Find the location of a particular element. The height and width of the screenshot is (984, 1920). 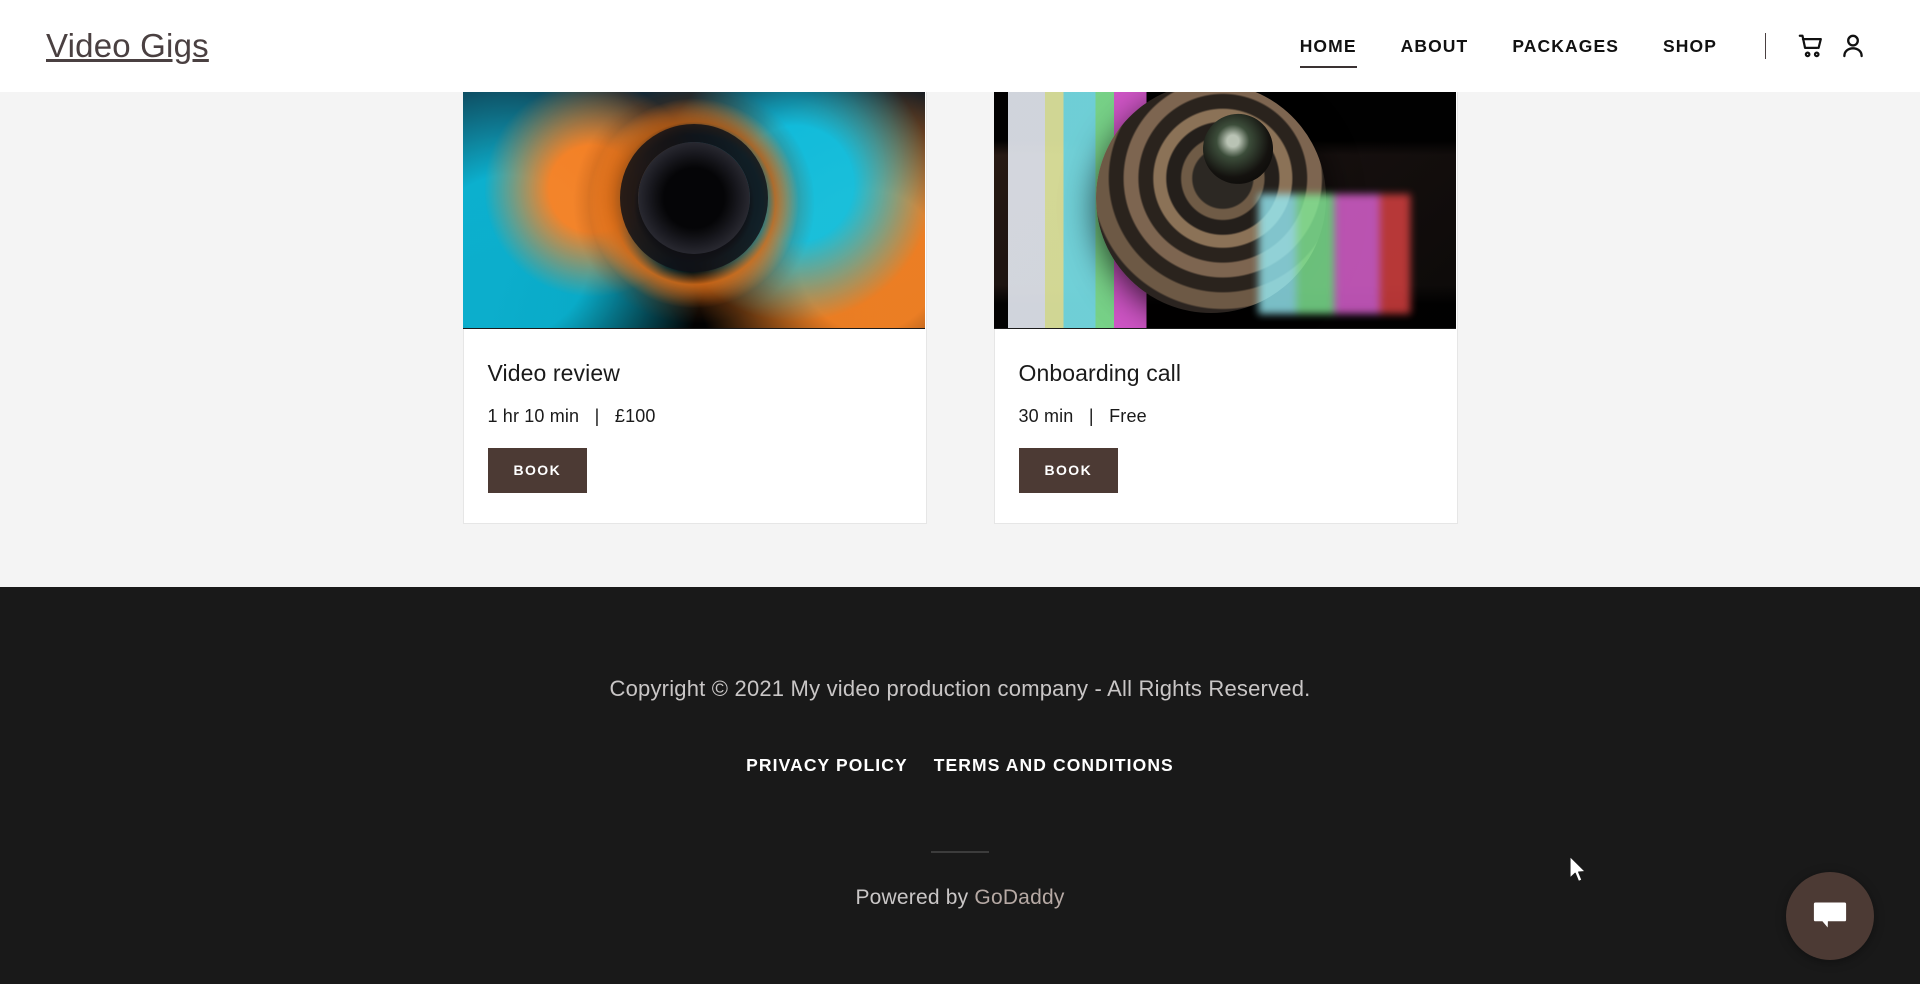

service-card-body: Video review 1 hr 10 min | £100 BOOK is located at coordinates (695, 426).